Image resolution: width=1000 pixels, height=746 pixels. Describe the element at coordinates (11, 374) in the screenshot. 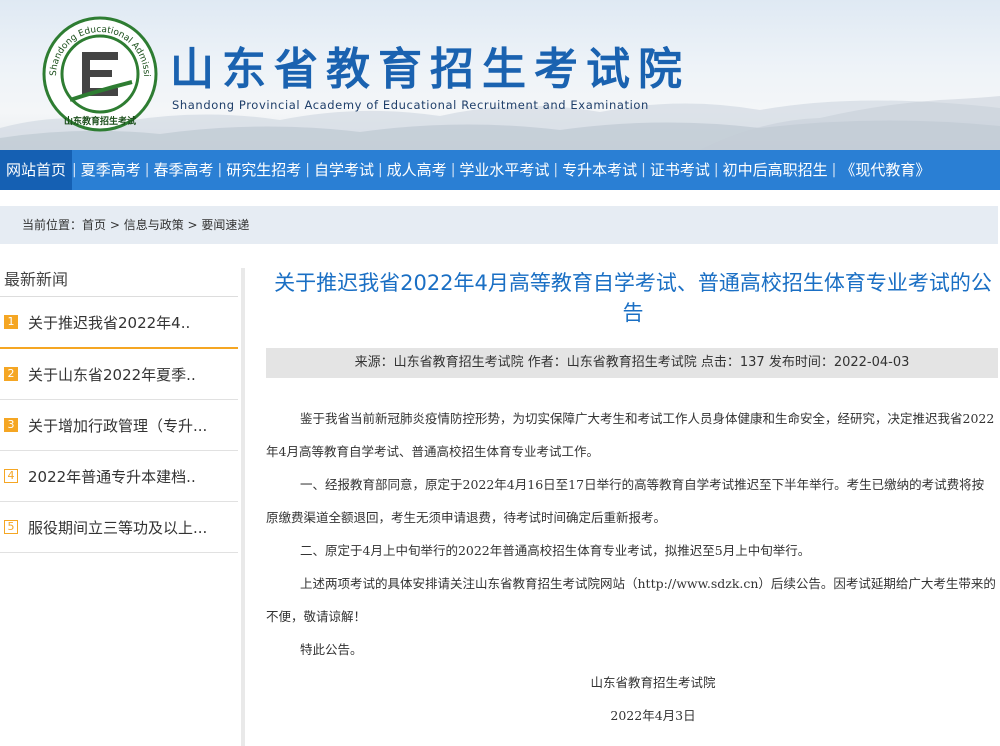

I see `news-rank-badge: 2` at that location.